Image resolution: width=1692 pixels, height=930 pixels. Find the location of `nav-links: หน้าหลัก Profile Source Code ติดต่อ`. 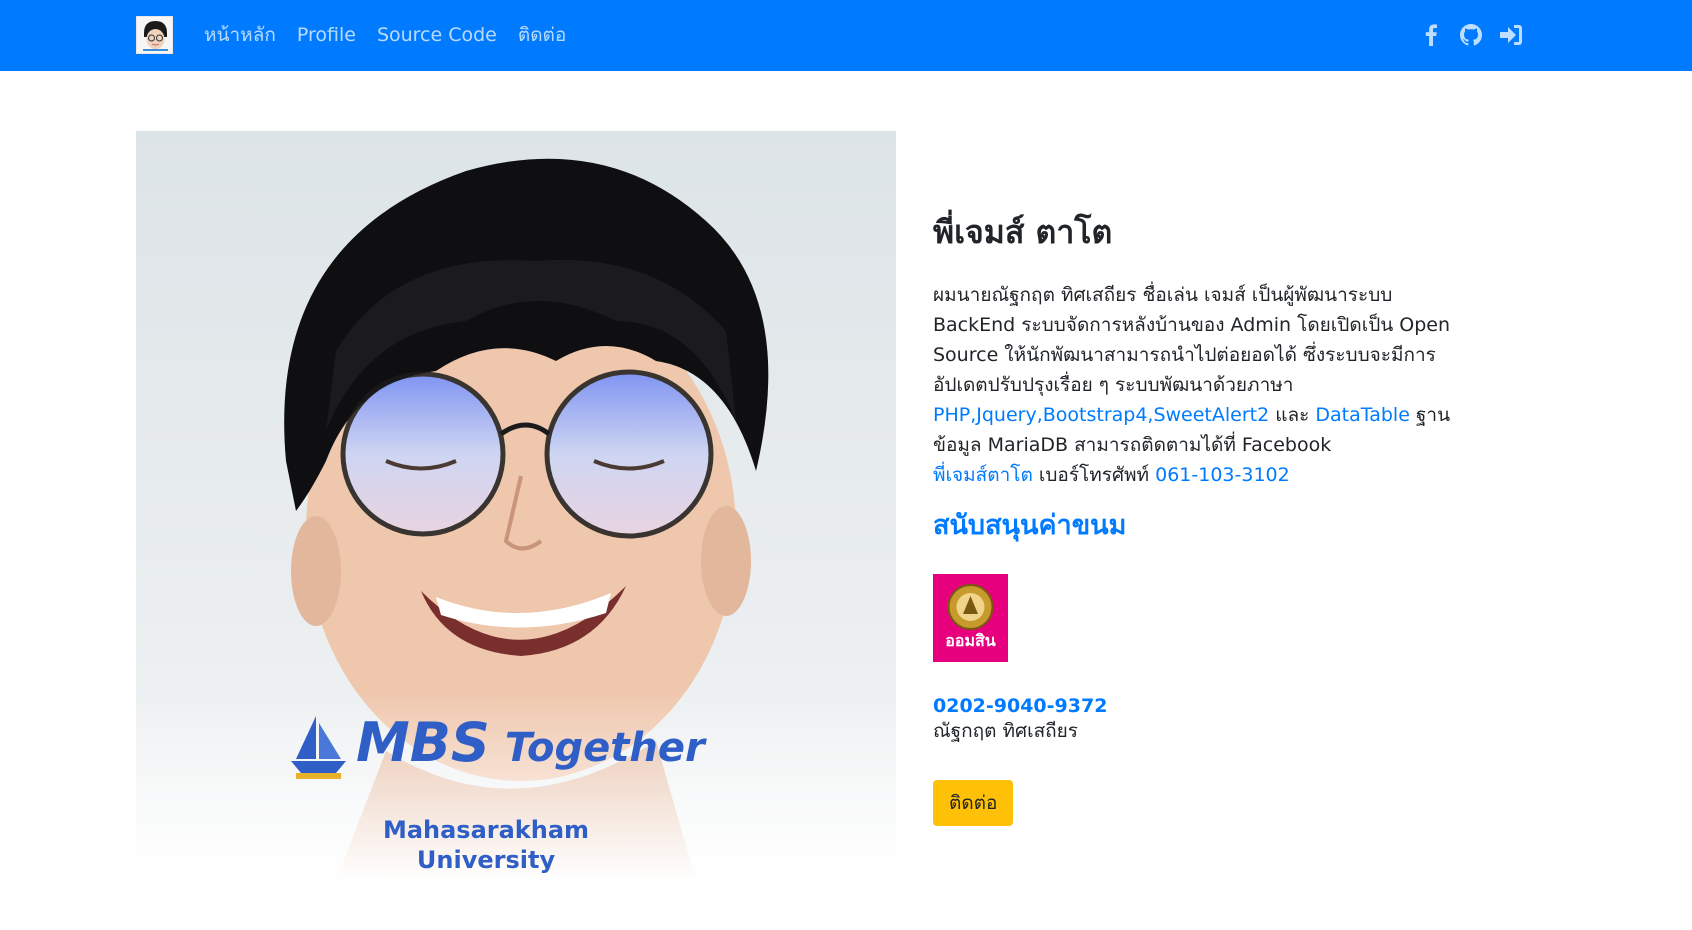

nav-links: หน้าหลัก Profile Source Code ติดต่อ is located at coordinates (395, 35).